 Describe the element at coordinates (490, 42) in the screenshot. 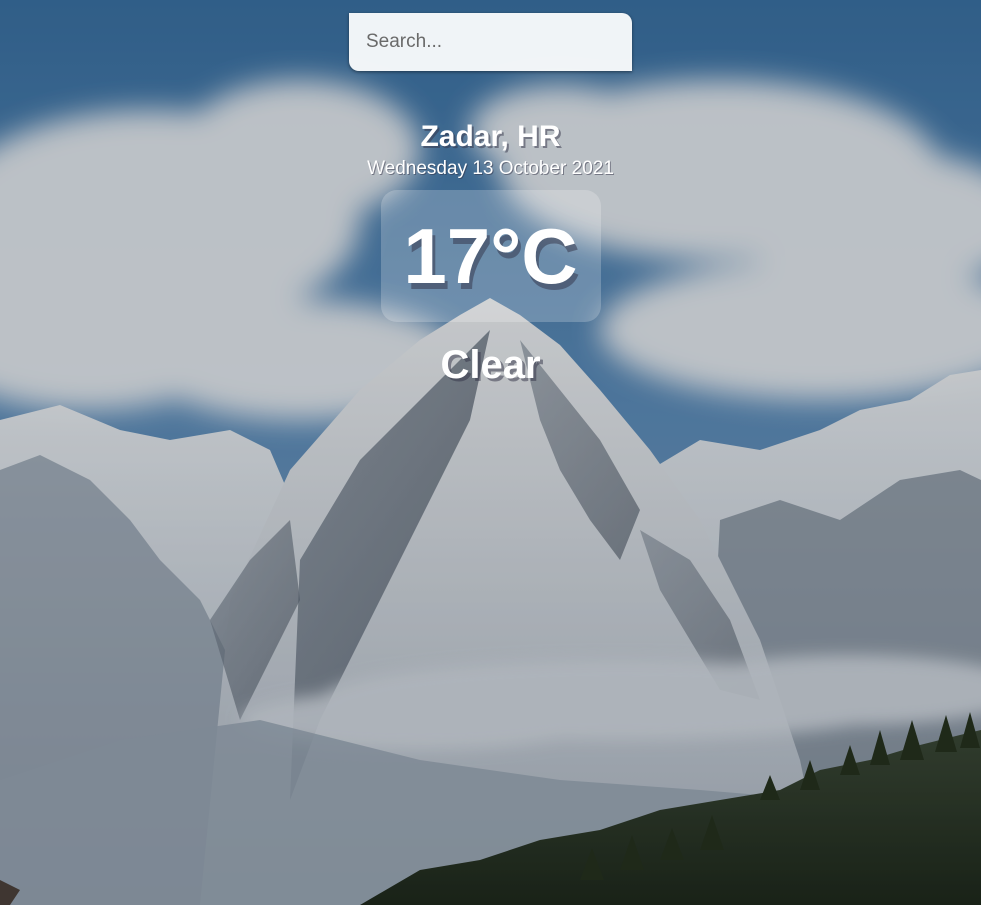

I see `search-input` at that location.